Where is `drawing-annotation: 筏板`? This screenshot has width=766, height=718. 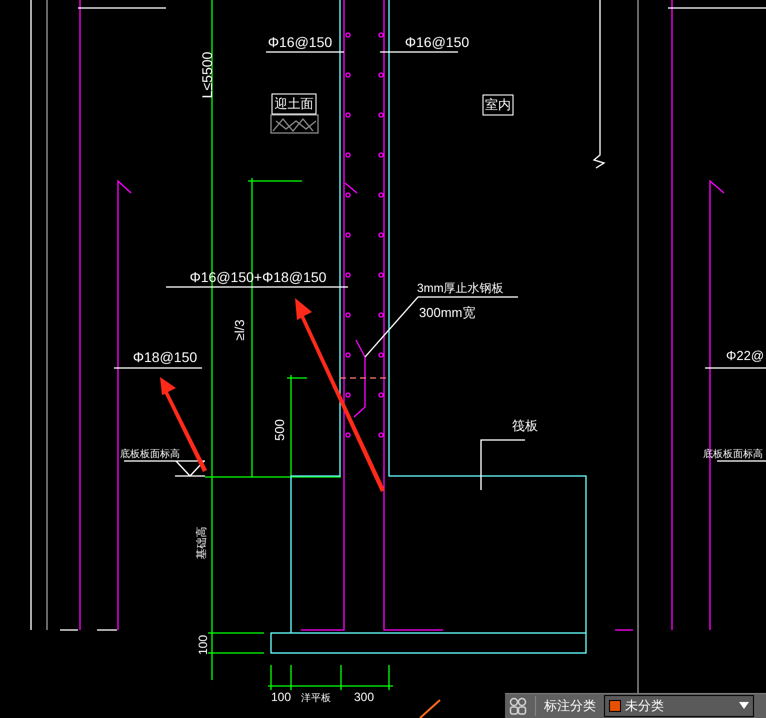 drawing-annotation: 筏板 is located at coordinates (525, 425).